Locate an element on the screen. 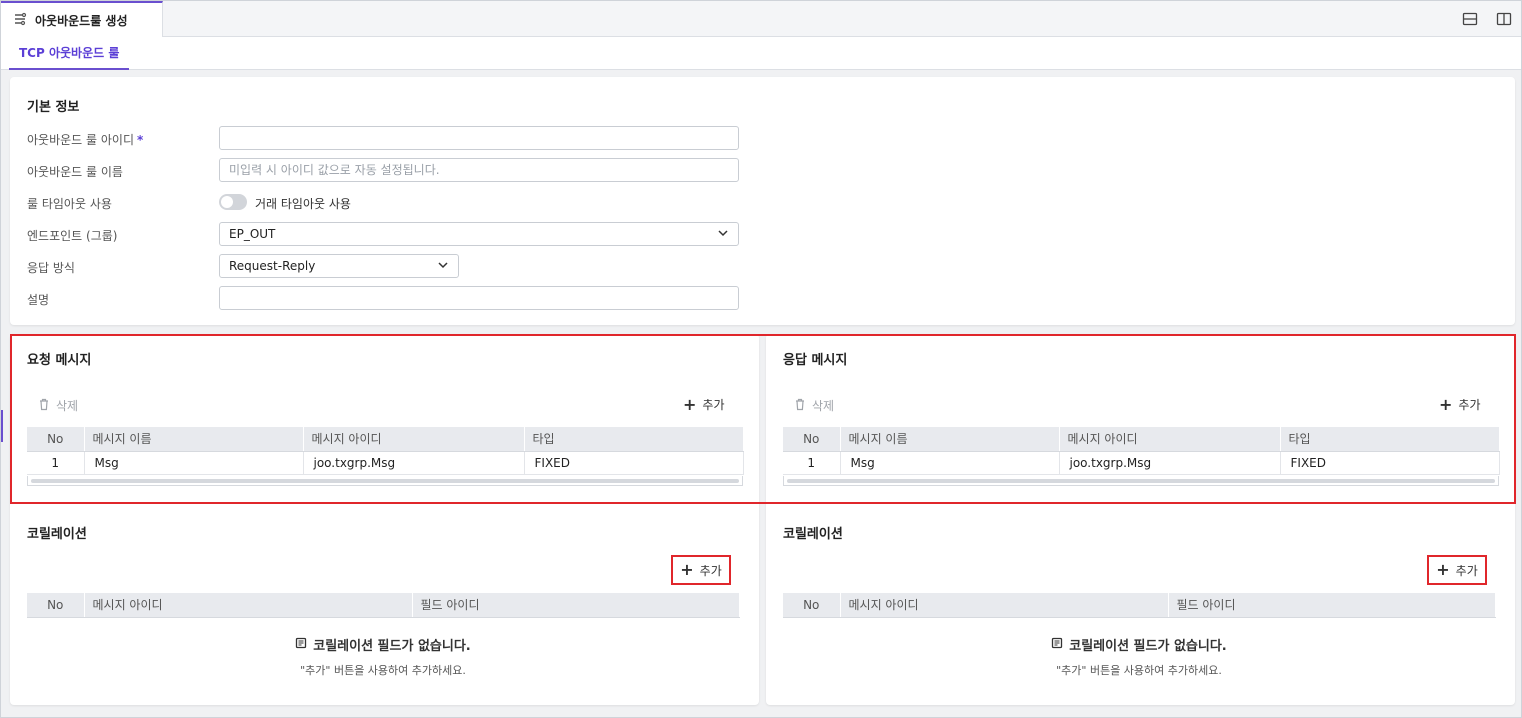 Image resolution: width=1522 pixels, height=718 pixels. response-correlation-table: No 메시지 아이디 필드 아이디 is located at coordinates (1139, 605).